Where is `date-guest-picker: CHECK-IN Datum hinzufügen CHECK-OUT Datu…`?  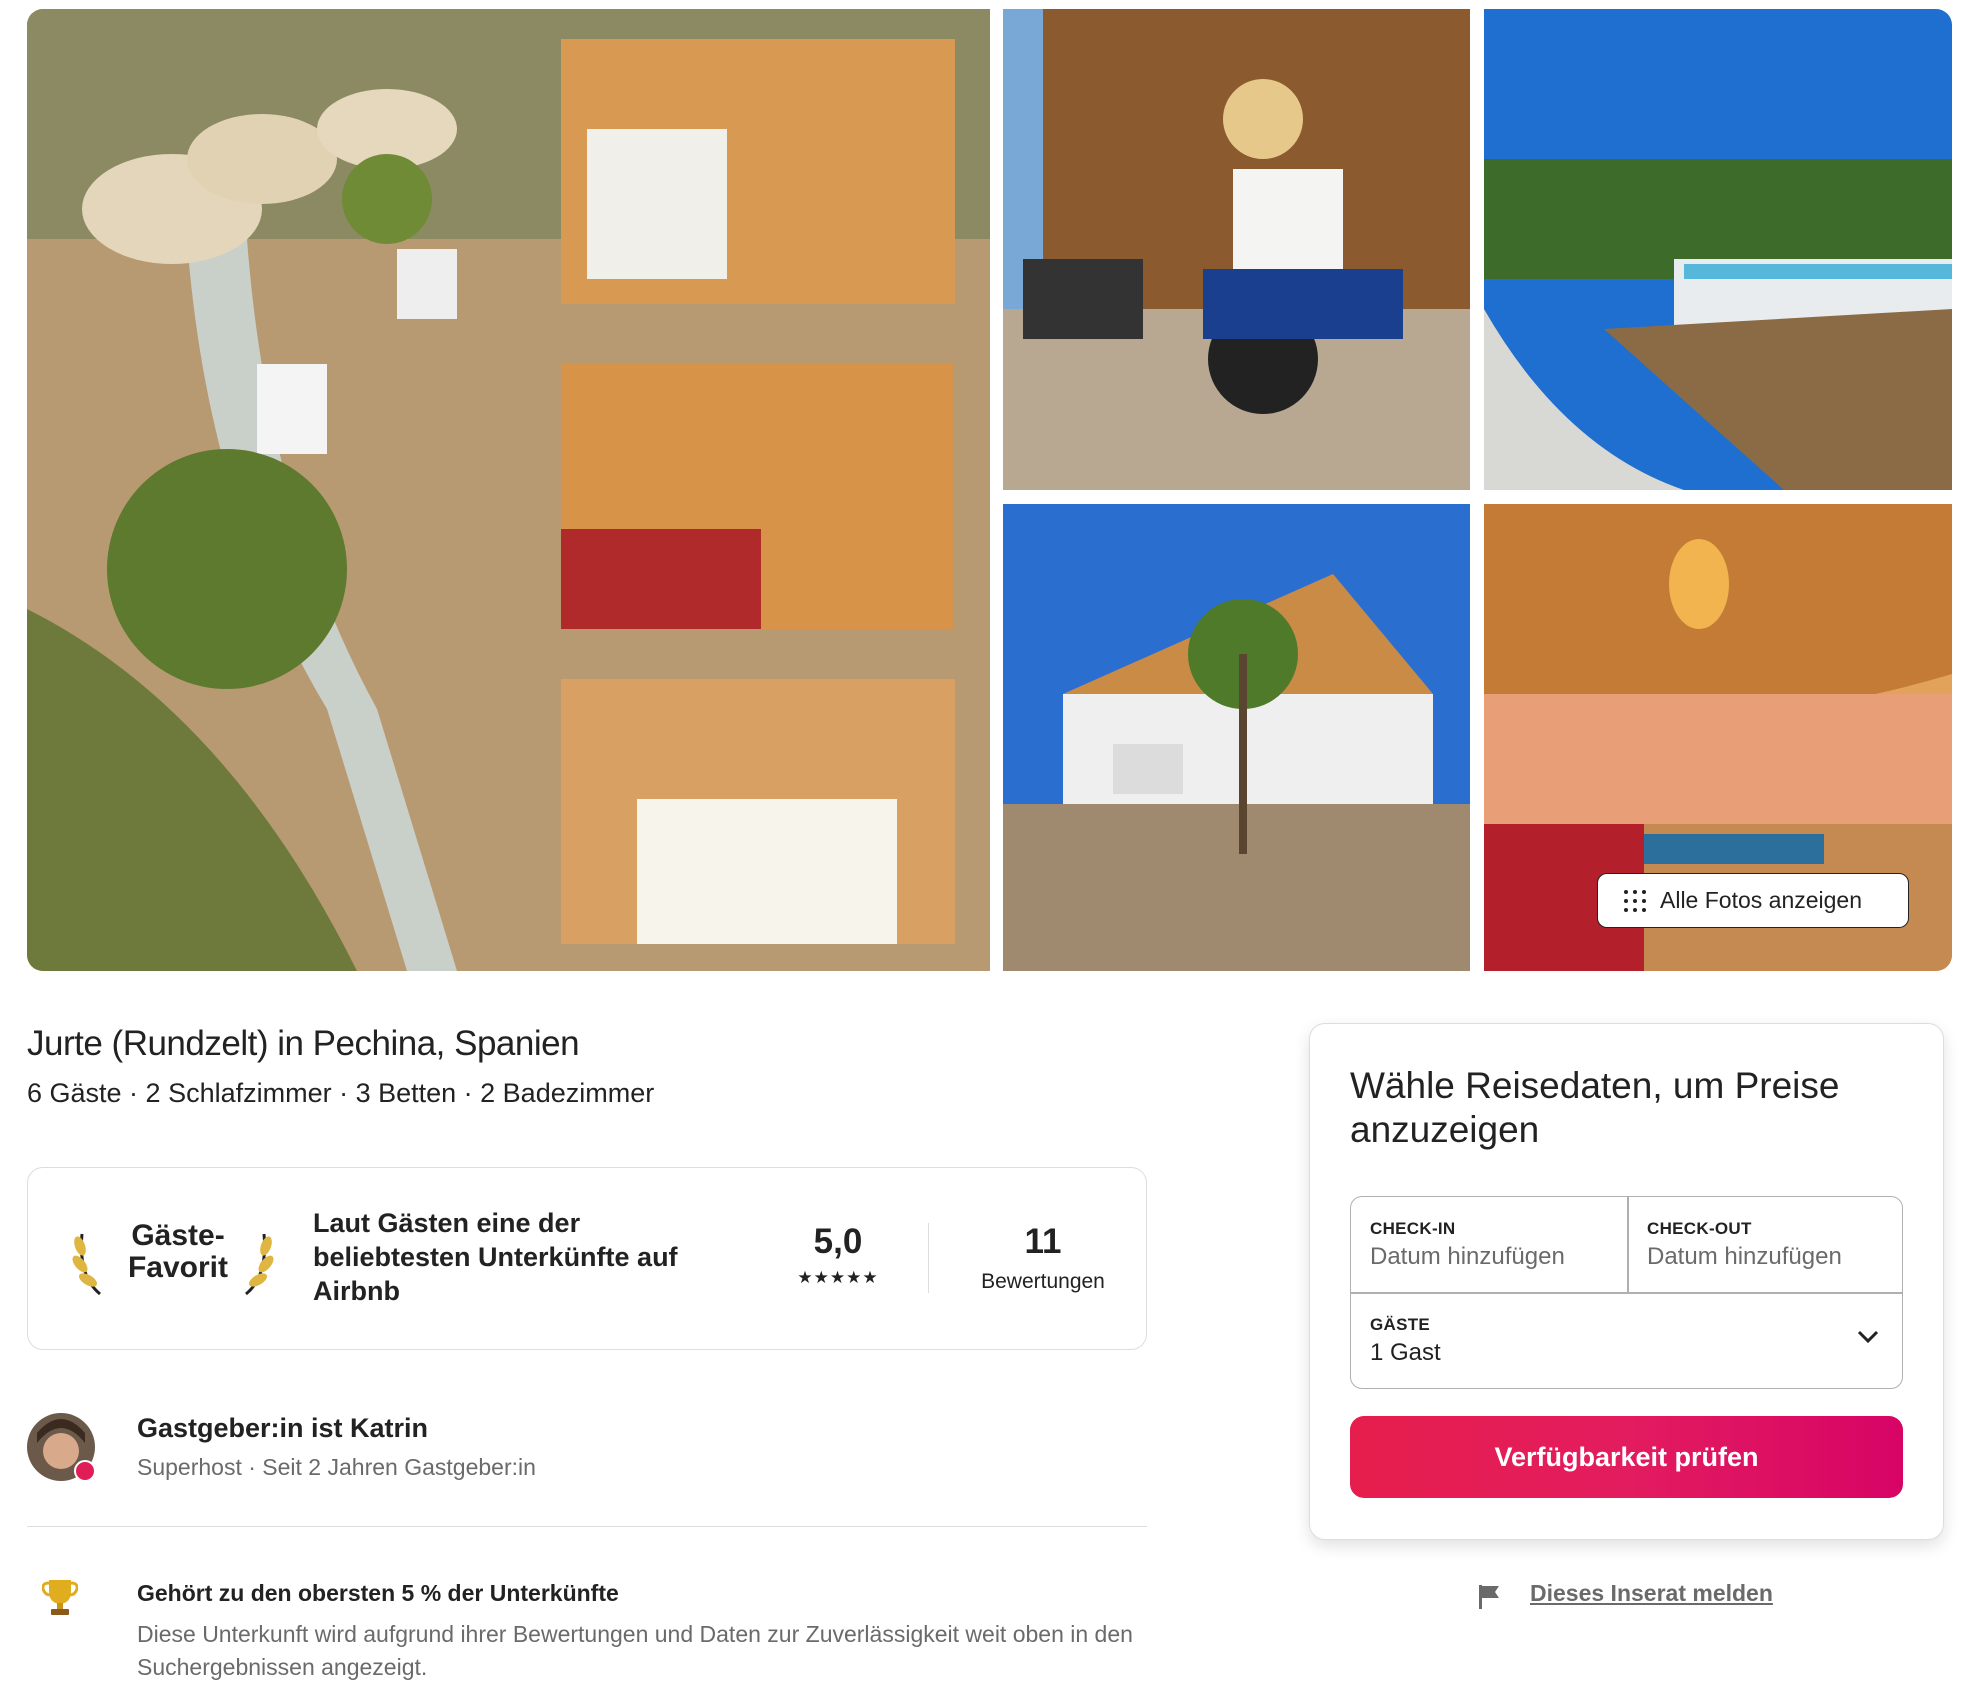
date-guest-picker: CHECK-IN Datum hinzufügen CHECK-OUT Datu… is located at coordinates (1626, 1292).